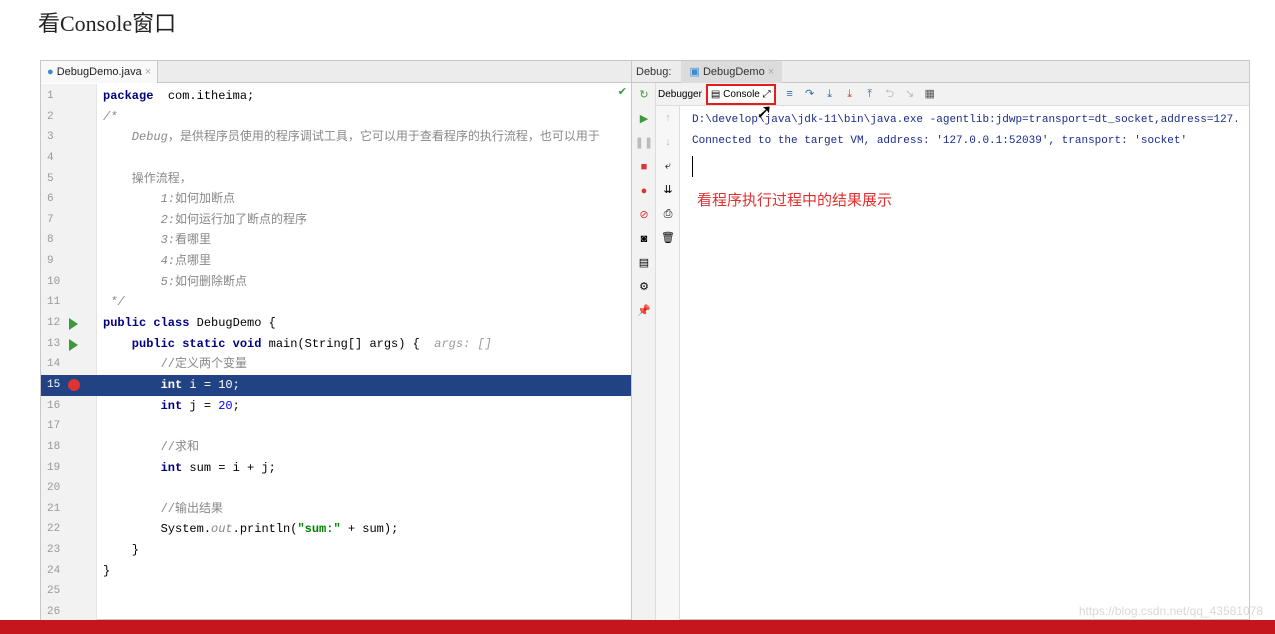 Image resolution: width=1275 pixels, height=634 pixels. Describe the element at coordinates (336, 158) in the screenshot. I see `code-line: 4` at that location.